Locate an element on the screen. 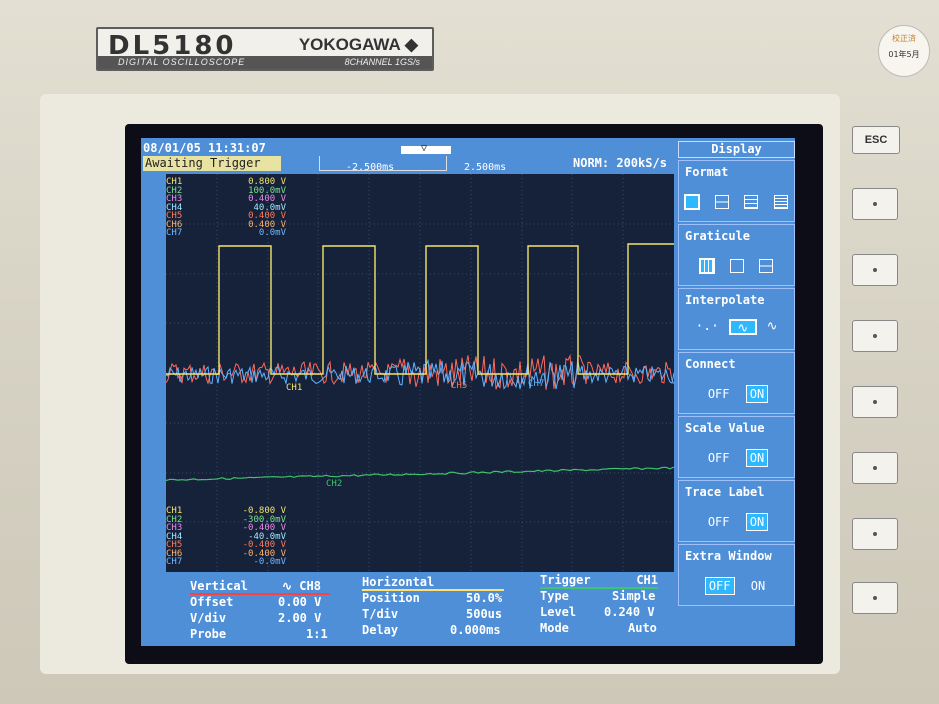  connect-panel: Connect OFF ON is located at coordinates (736, 383).